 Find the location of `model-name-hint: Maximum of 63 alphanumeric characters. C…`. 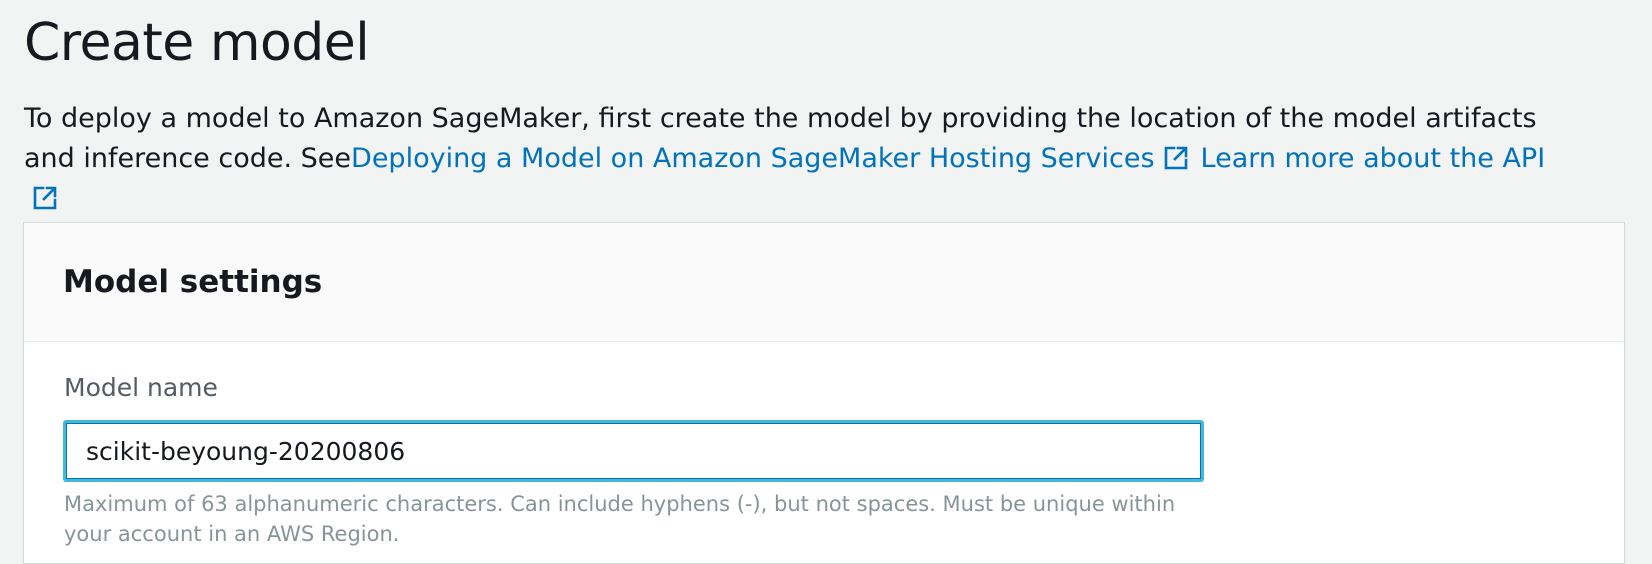

model-name-hint: Maximum of 63 alphanumeric characters. C… is located at coordinates (620, 519).